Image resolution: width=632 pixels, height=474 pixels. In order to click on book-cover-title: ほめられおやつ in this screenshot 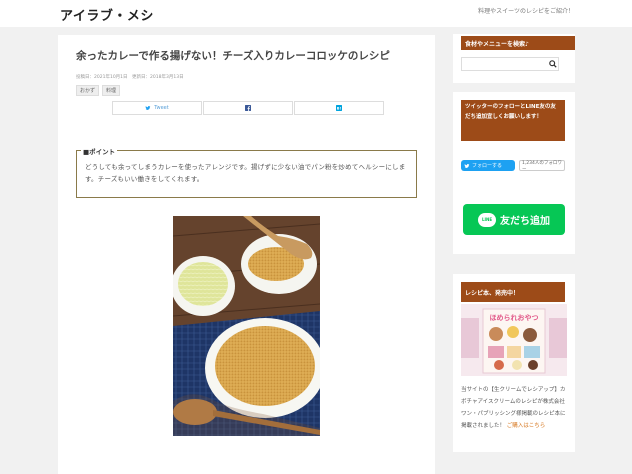, I will do `click(514, 317)`.